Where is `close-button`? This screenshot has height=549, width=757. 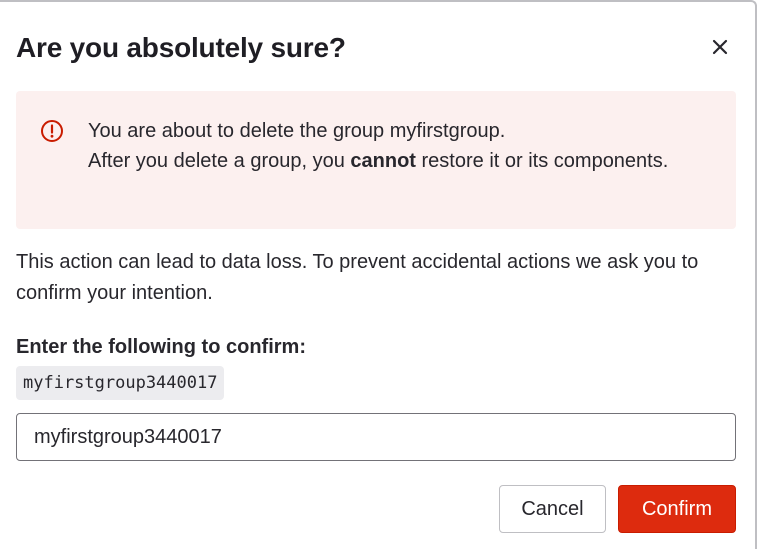
close-button is located at coordinates (720, 47).